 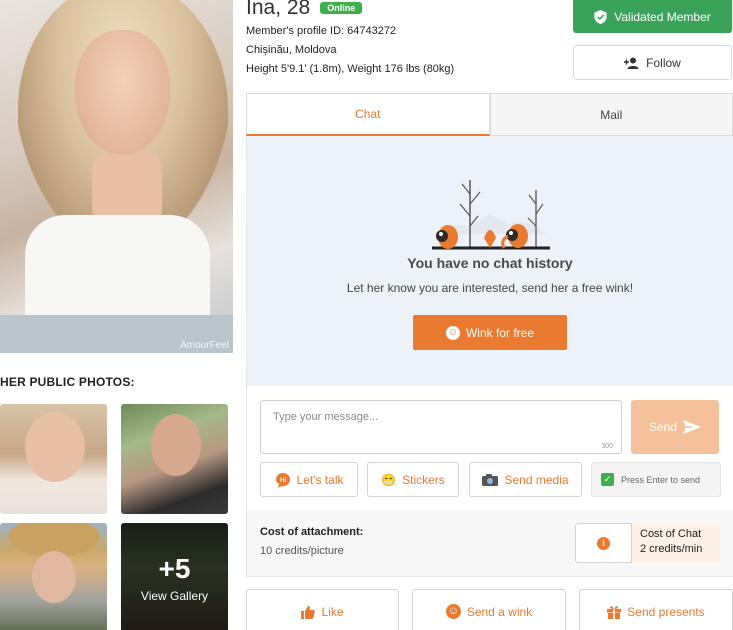 I want to click on send-media-label: Send media, so click(x=536, y=479).